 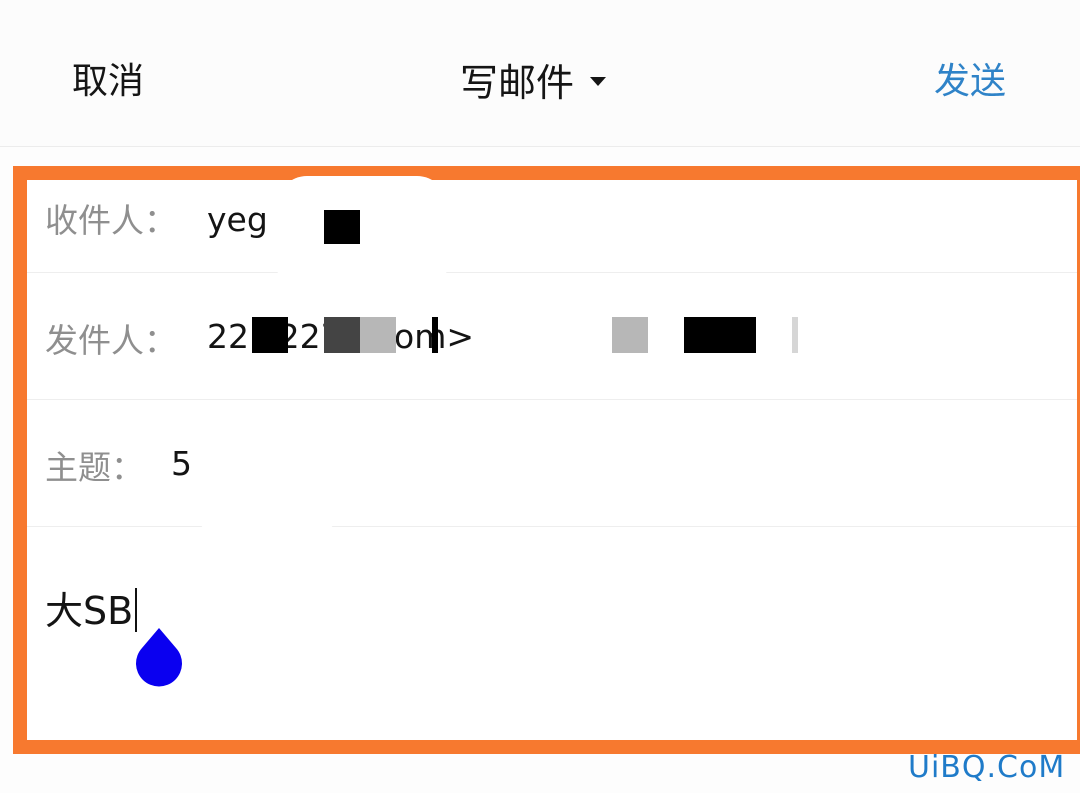 I want to click on recipient-value: yeg, so click(x=237, y=219).